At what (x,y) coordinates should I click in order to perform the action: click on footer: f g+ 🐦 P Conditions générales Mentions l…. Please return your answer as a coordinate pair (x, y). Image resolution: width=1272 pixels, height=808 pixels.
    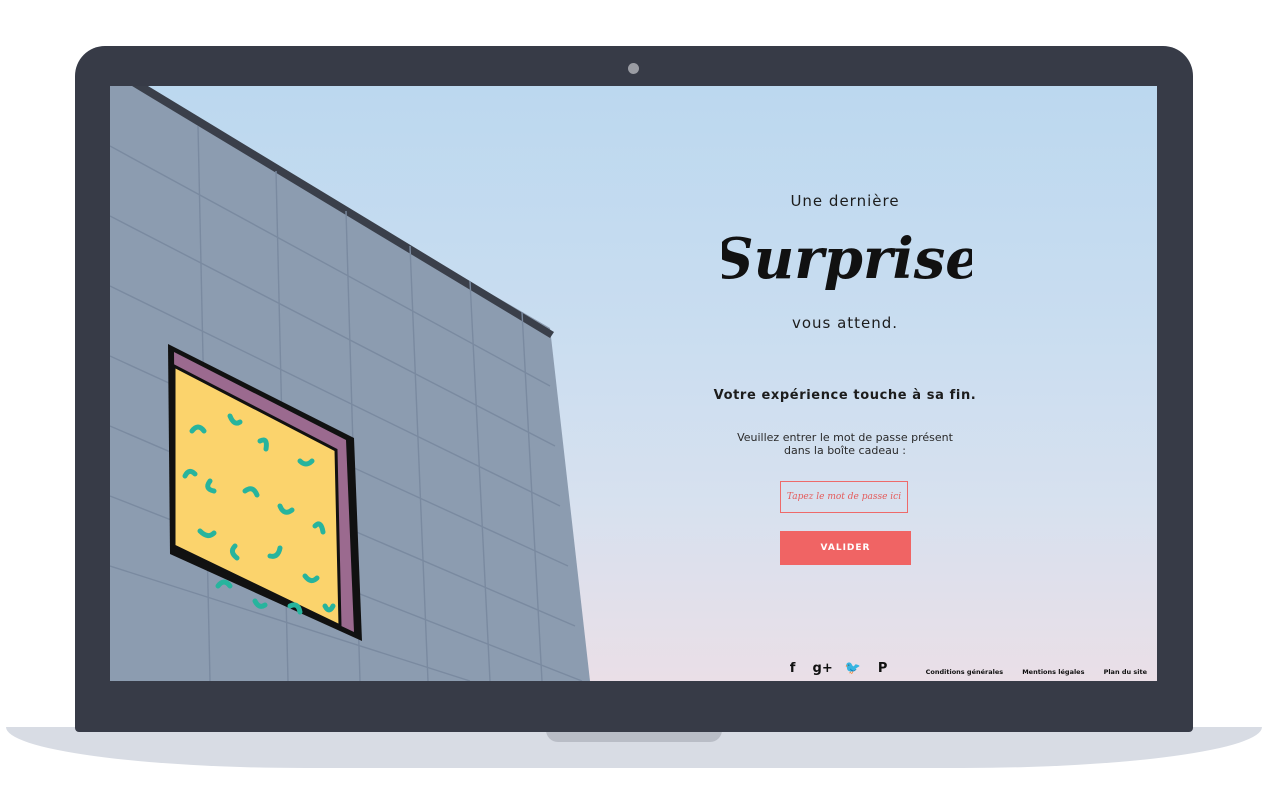
    Looking at the image, I should click on (962, 668).